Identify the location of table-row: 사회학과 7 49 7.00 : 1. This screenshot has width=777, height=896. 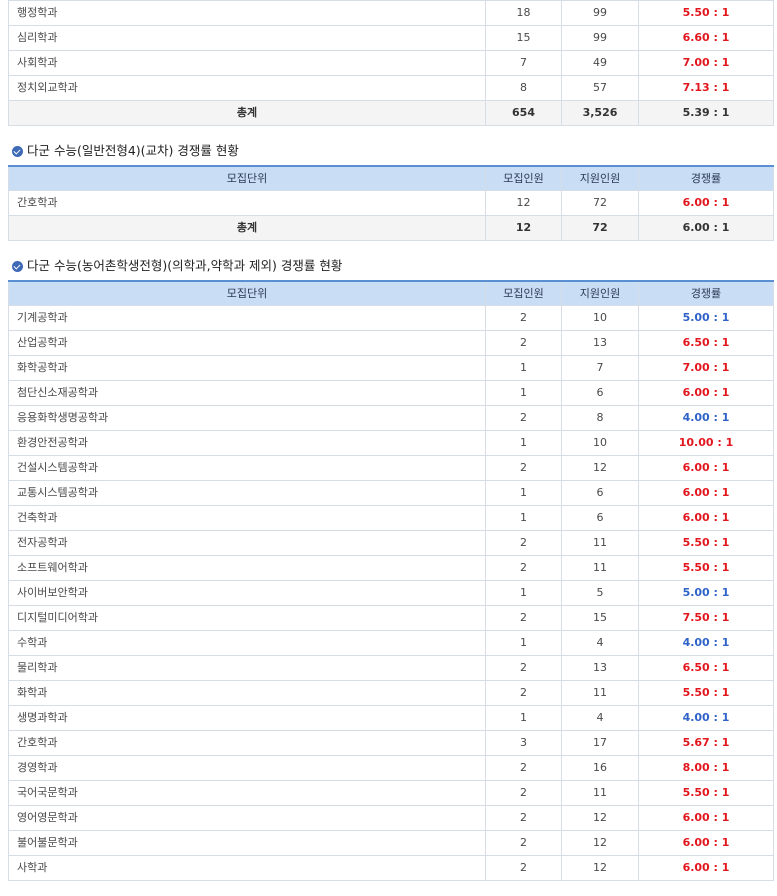
(391, 63).